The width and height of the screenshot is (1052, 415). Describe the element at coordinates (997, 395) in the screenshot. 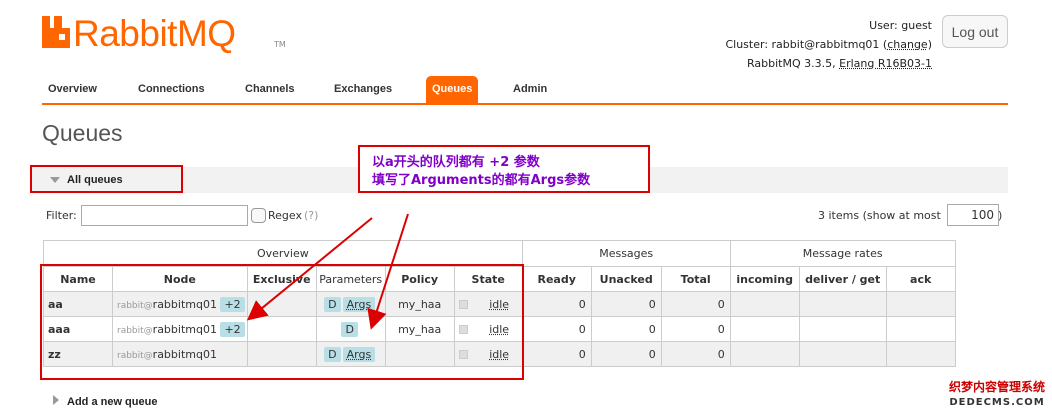

I see `watermark: 织梦内容管理系统 DEDECMS.COM` at that location.